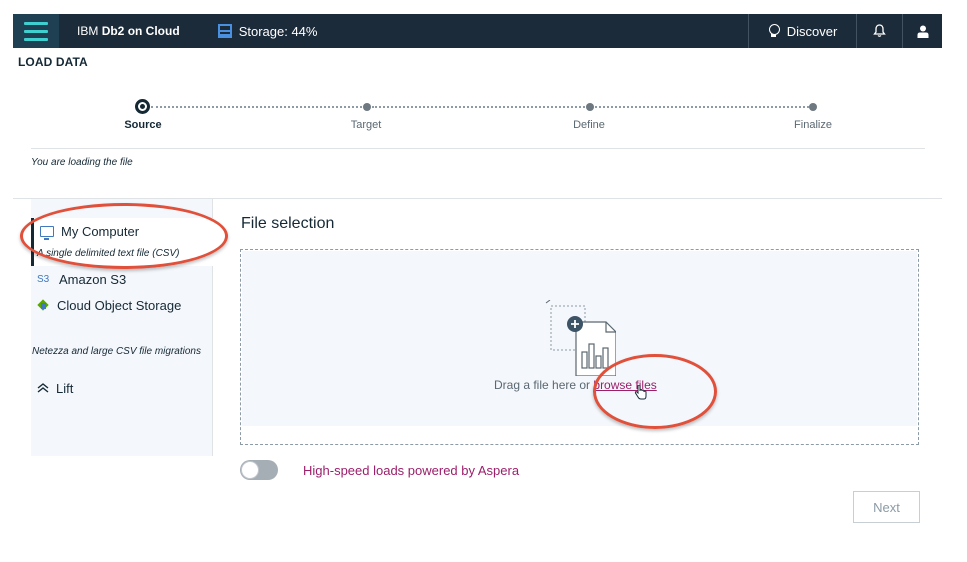 The image size is (967, 562). What do you see at coordinates (100, 231) in the screenshot?
I see `source-my-computer-label: My Computer` at bounding box center [100, 231].